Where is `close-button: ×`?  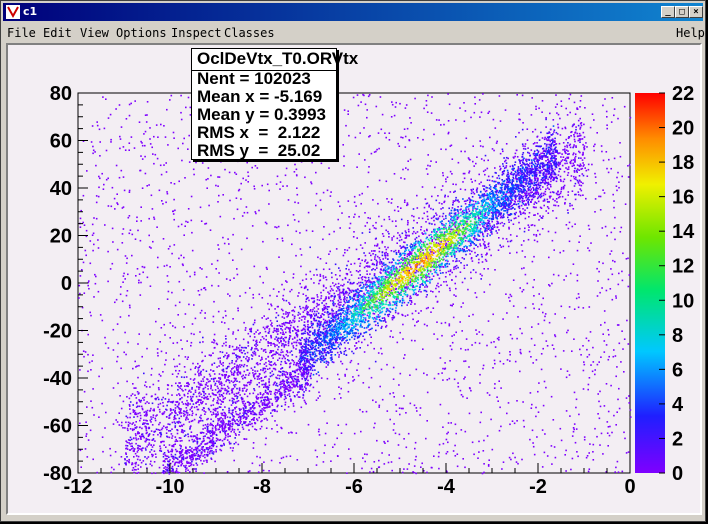 close-button: × is located at coordinates (696, 12).